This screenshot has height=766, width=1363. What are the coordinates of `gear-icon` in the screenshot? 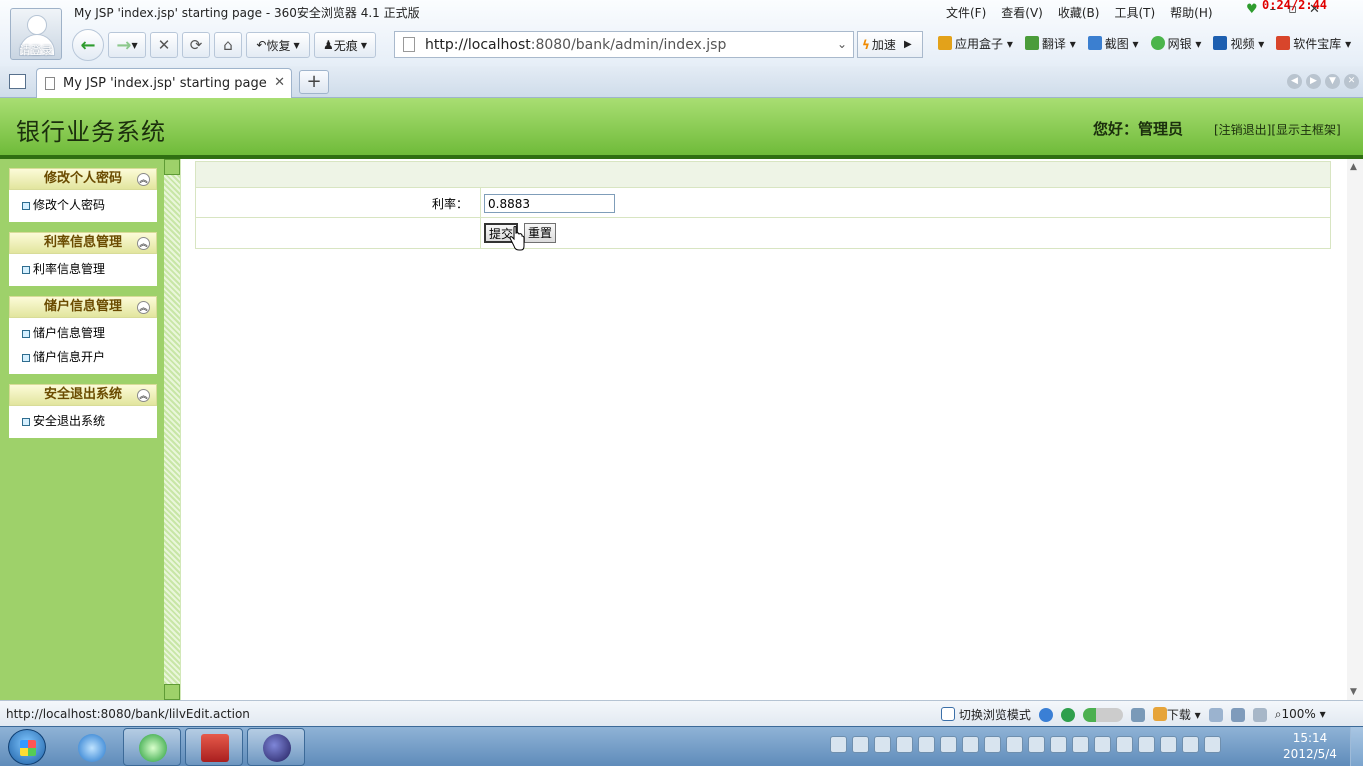 It's located at (1102, 744).